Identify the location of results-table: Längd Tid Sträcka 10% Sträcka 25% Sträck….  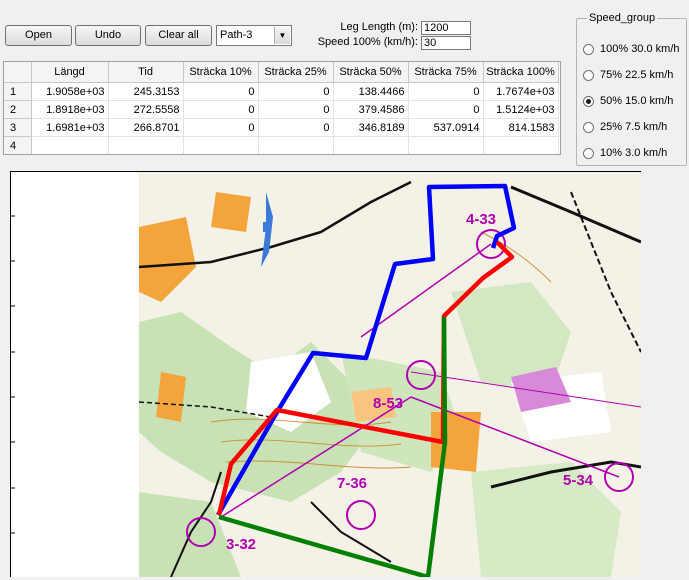
(282, 108).